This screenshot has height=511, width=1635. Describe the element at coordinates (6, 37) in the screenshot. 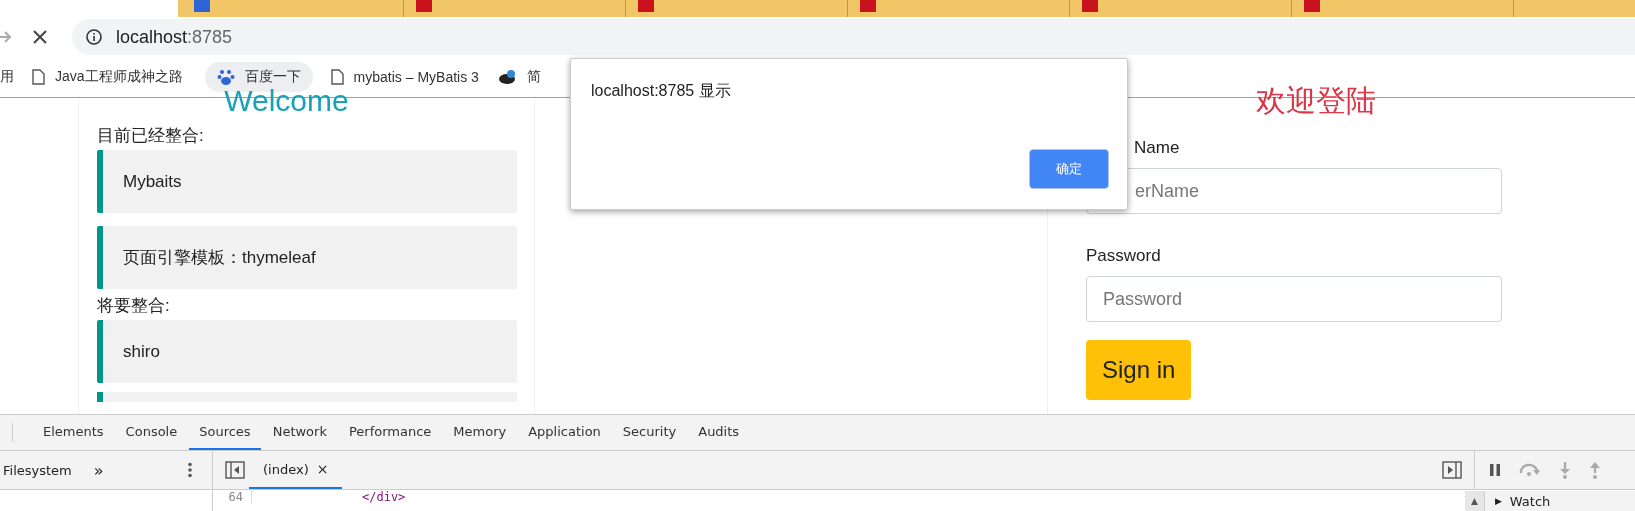

I see `forward-icon` at that location.